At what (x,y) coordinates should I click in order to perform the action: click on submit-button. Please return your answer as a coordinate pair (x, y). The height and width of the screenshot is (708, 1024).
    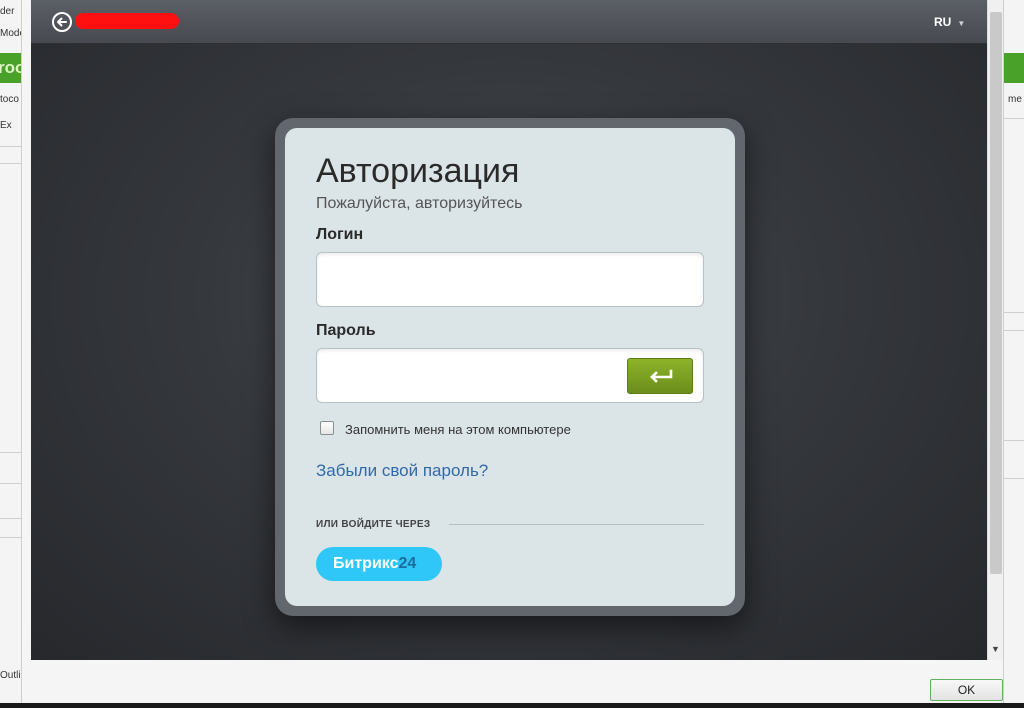
    Looking at the image, I should click on (660, 376).